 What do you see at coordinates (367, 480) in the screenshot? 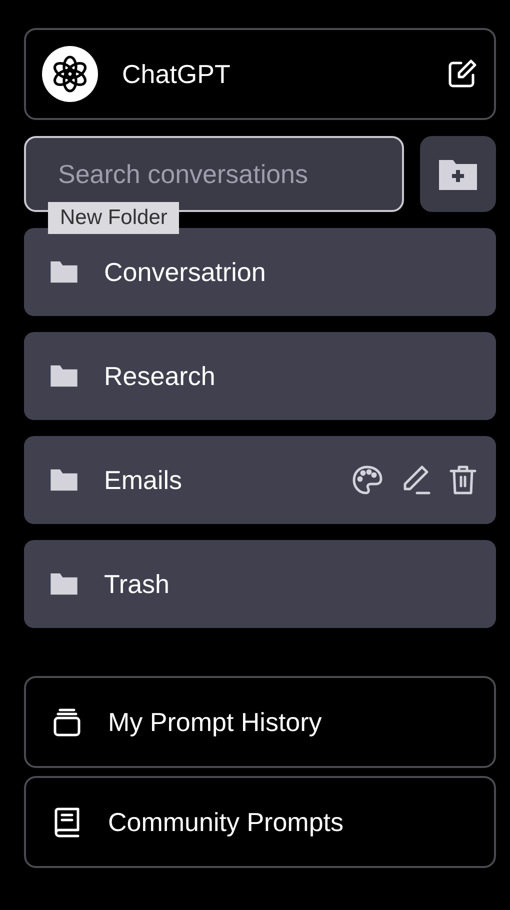
I see `palette-icon` at bounding box center [367, 480].